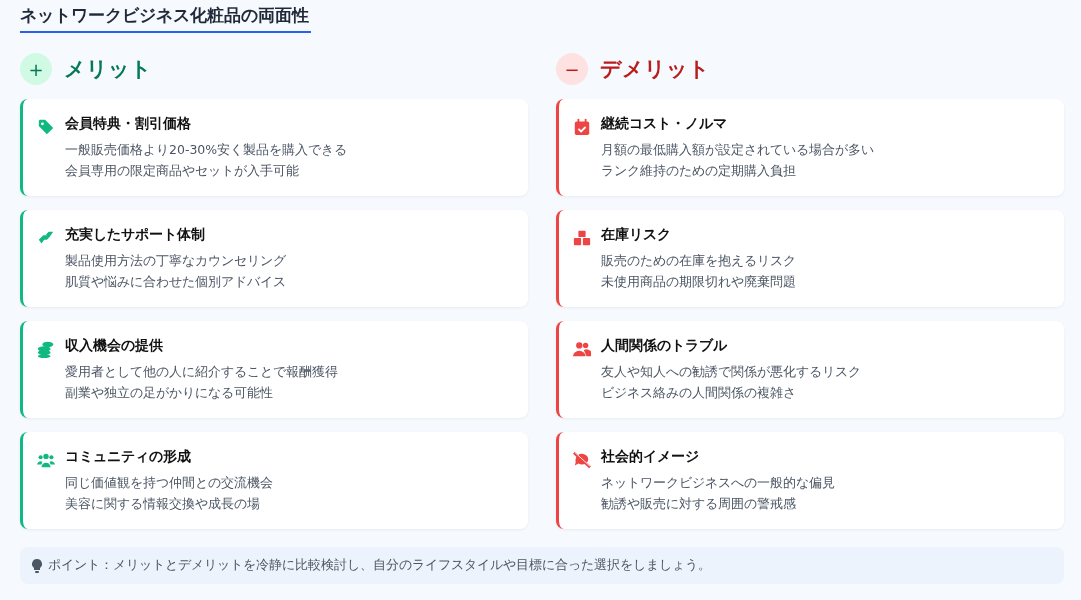 The image size is (1081, 600). I want to click on tip-text: ポイント：メリットとデメリットを冷静に比較検討し、自分のライフスタイルや目標に合った選択をしましょう。, so click(379, 565).